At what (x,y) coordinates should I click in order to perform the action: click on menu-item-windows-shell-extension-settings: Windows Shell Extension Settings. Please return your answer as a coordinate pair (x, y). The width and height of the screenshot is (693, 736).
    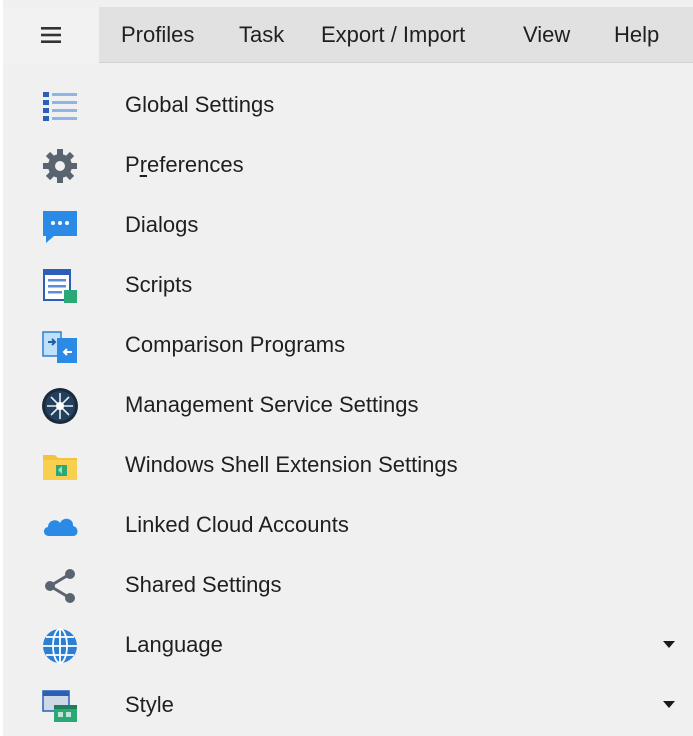
    Looking at the image, I should click on (348, 465).